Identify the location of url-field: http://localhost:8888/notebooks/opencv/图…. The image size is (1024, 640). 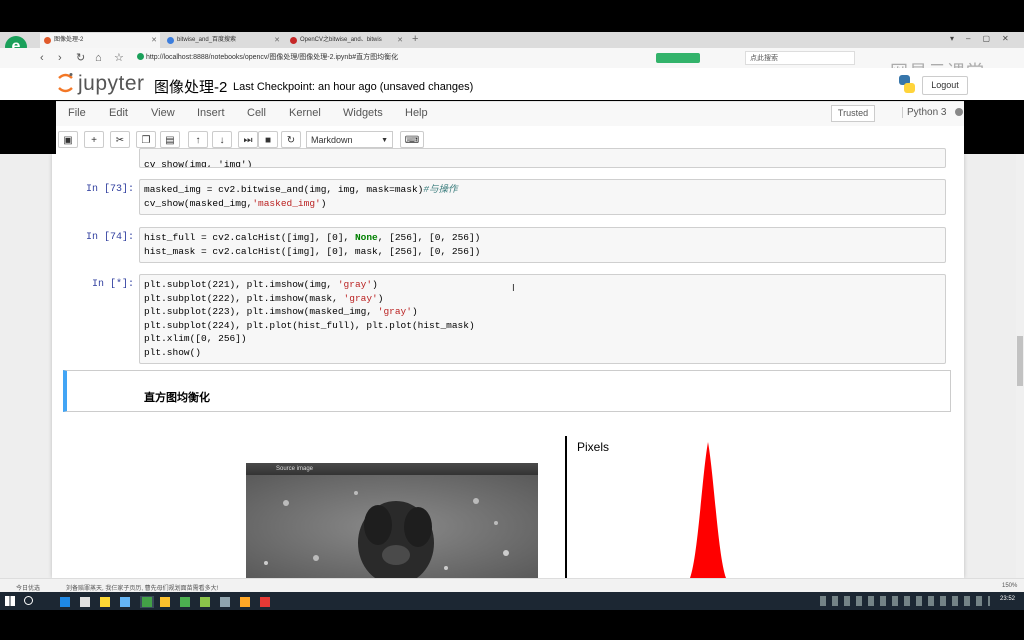
(398, 58).